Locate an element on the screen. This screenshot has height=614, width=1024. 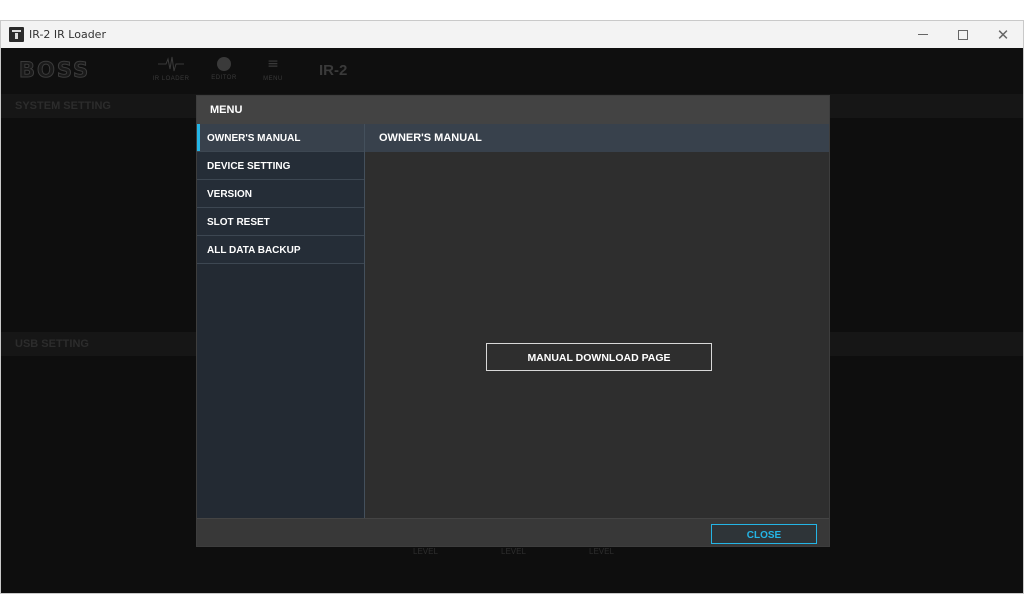
content-header: OWNER'S MANUAL is located at coordinates (597, 138).